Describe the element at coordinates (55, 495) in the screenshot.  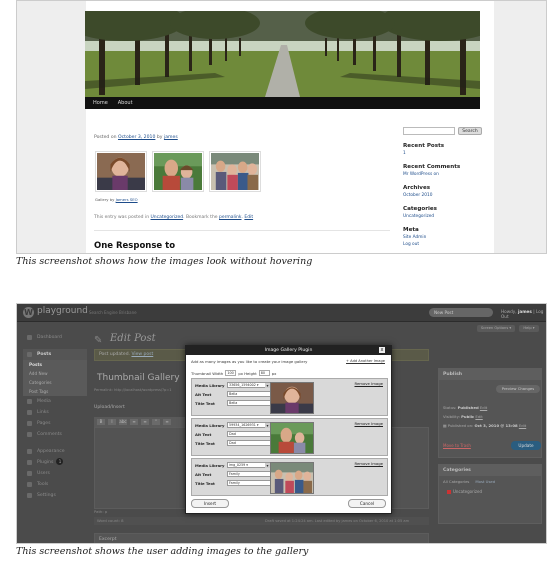
I see `menu-settings: Settings` at that location.